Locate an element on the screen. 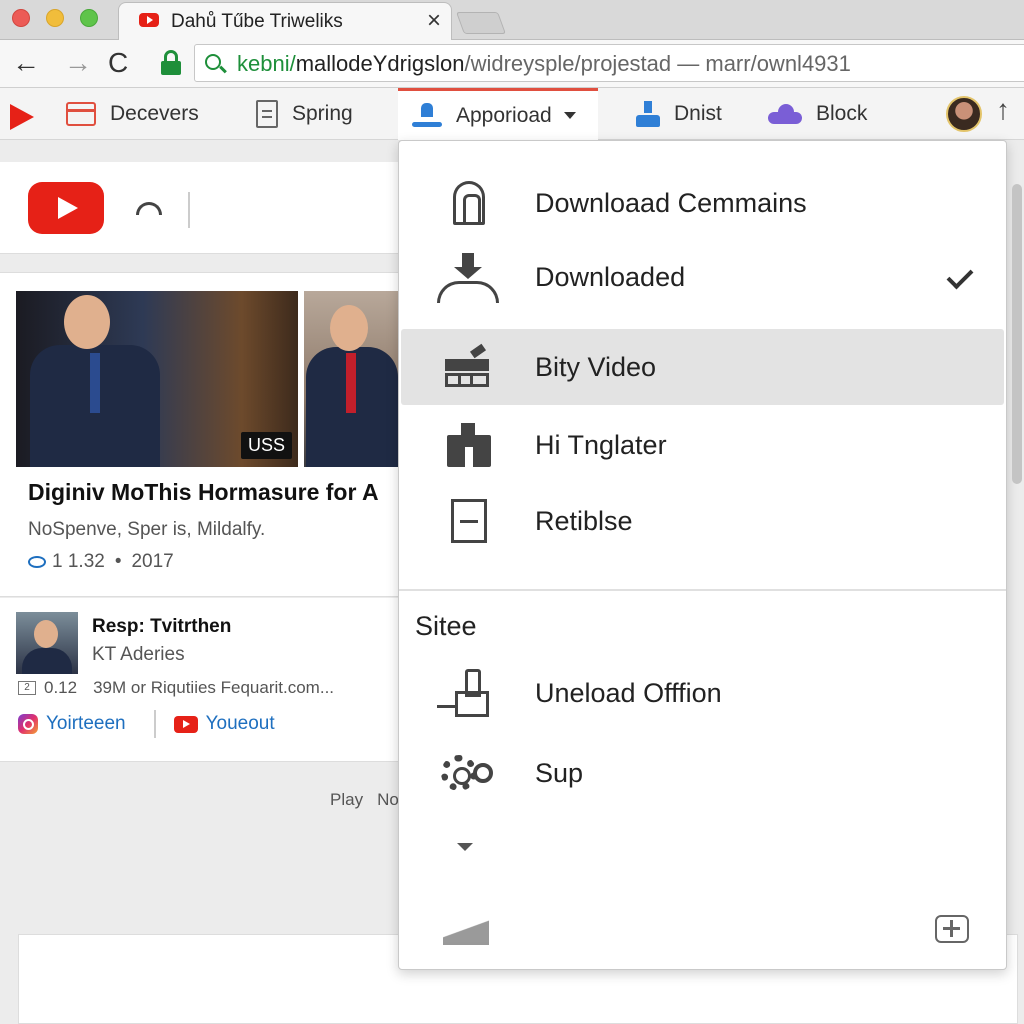 This screenshot has height=1024, width=1024. menu-item-downloaded: Downloaded is located at coordinates (702, 277).